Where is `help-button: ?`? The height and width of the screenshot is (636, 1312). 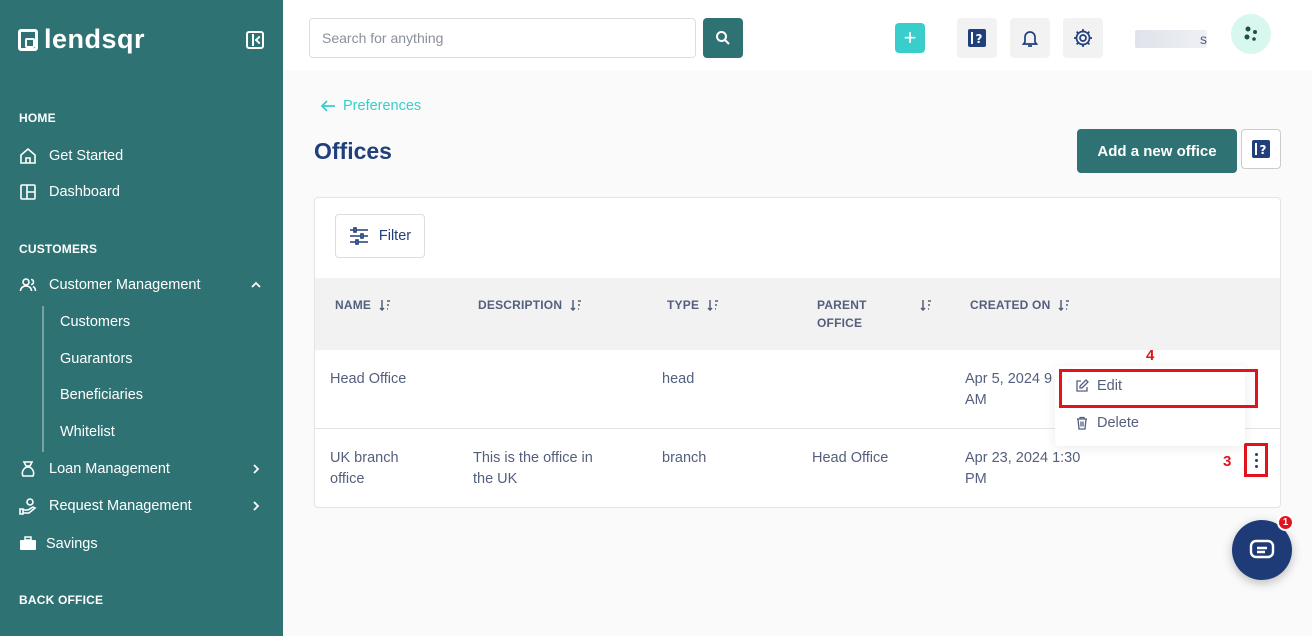
help-button: ? is located at coordinates (977, 38).